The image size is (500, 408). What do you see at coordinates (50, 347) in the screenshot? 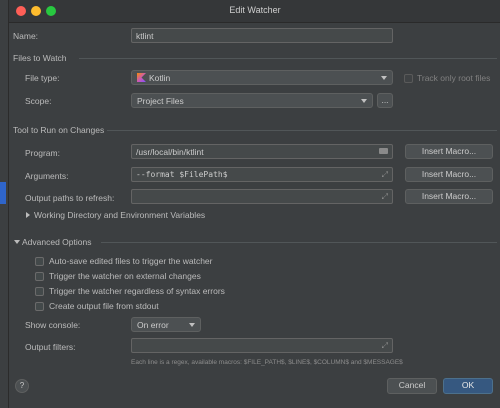
I see `output-filters-label: Output filters:` at bounding box center [50, 347].